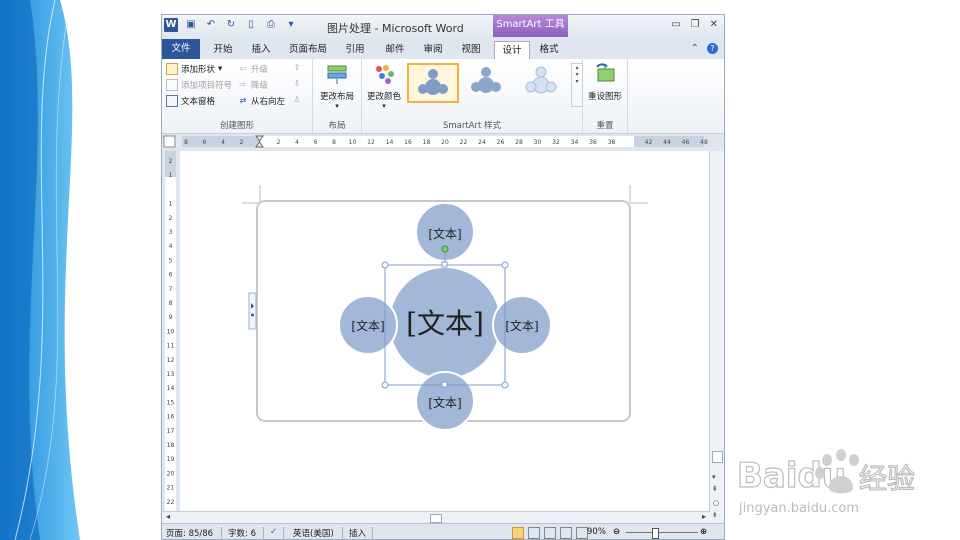 The image size is (960, 540). What do you see at coordinates (390, 142) in the screenshot?
I see `ruler-number: 14` at bounding box center [390, 142].